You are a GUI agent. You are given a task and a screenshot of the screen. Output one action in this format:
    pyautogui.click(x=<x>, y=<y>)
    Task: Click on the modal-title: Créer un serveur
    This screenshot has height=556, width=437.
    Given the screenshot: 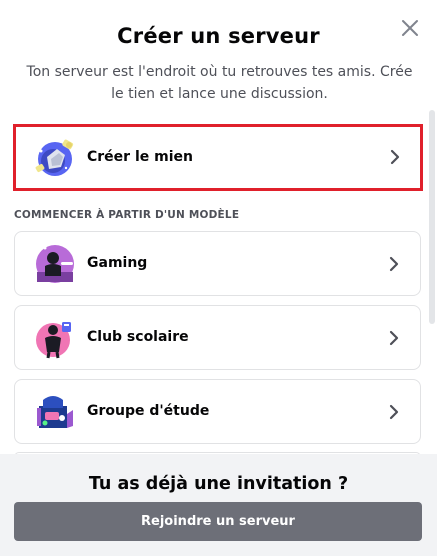 What is the action you would take?
    pyautogui.click(x=218, y=36)
    